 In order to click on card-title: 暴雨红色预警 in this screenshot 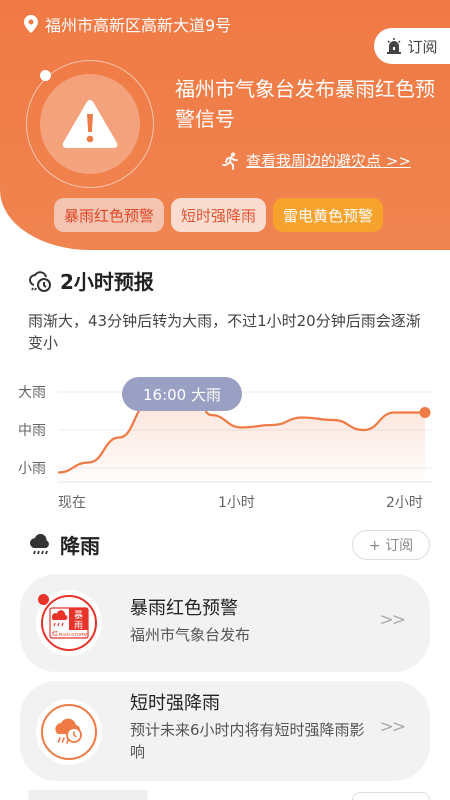, I will do `click(184, 608)`.